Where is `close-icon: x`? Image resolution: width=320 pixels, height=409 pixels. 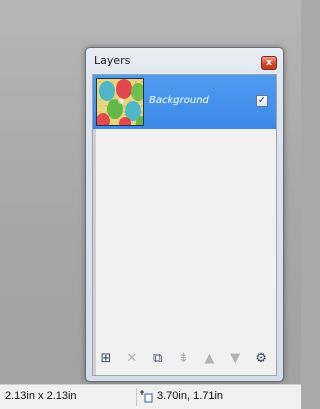 close-icon: x is located at coordinates (269, 62).